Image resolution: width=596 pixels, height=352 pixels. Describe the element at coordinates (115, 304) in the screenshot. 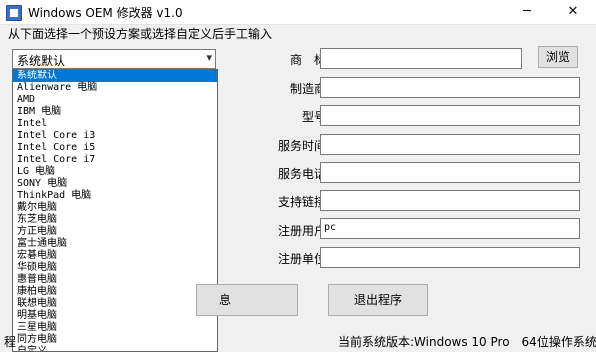

I see `dropdown-option: 联想电脑` at that location.